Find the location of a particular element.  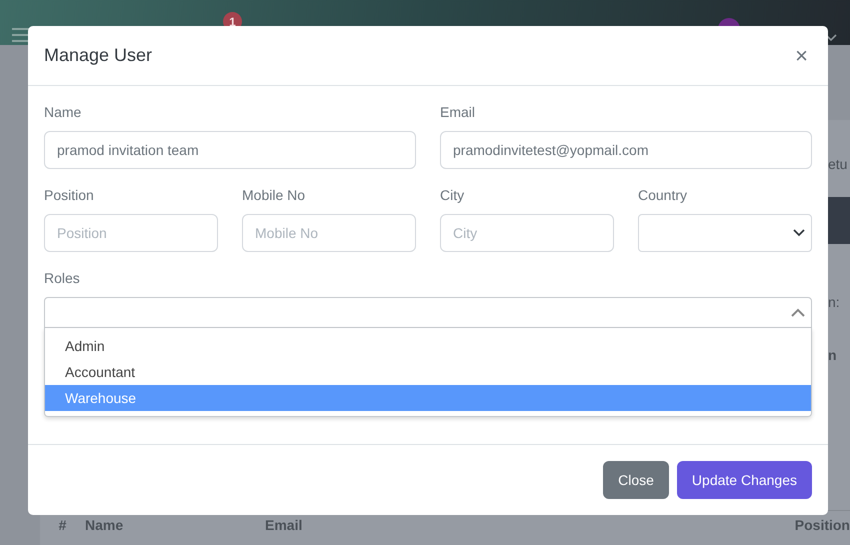

field-label: Email is located at coordinates (458, 112).